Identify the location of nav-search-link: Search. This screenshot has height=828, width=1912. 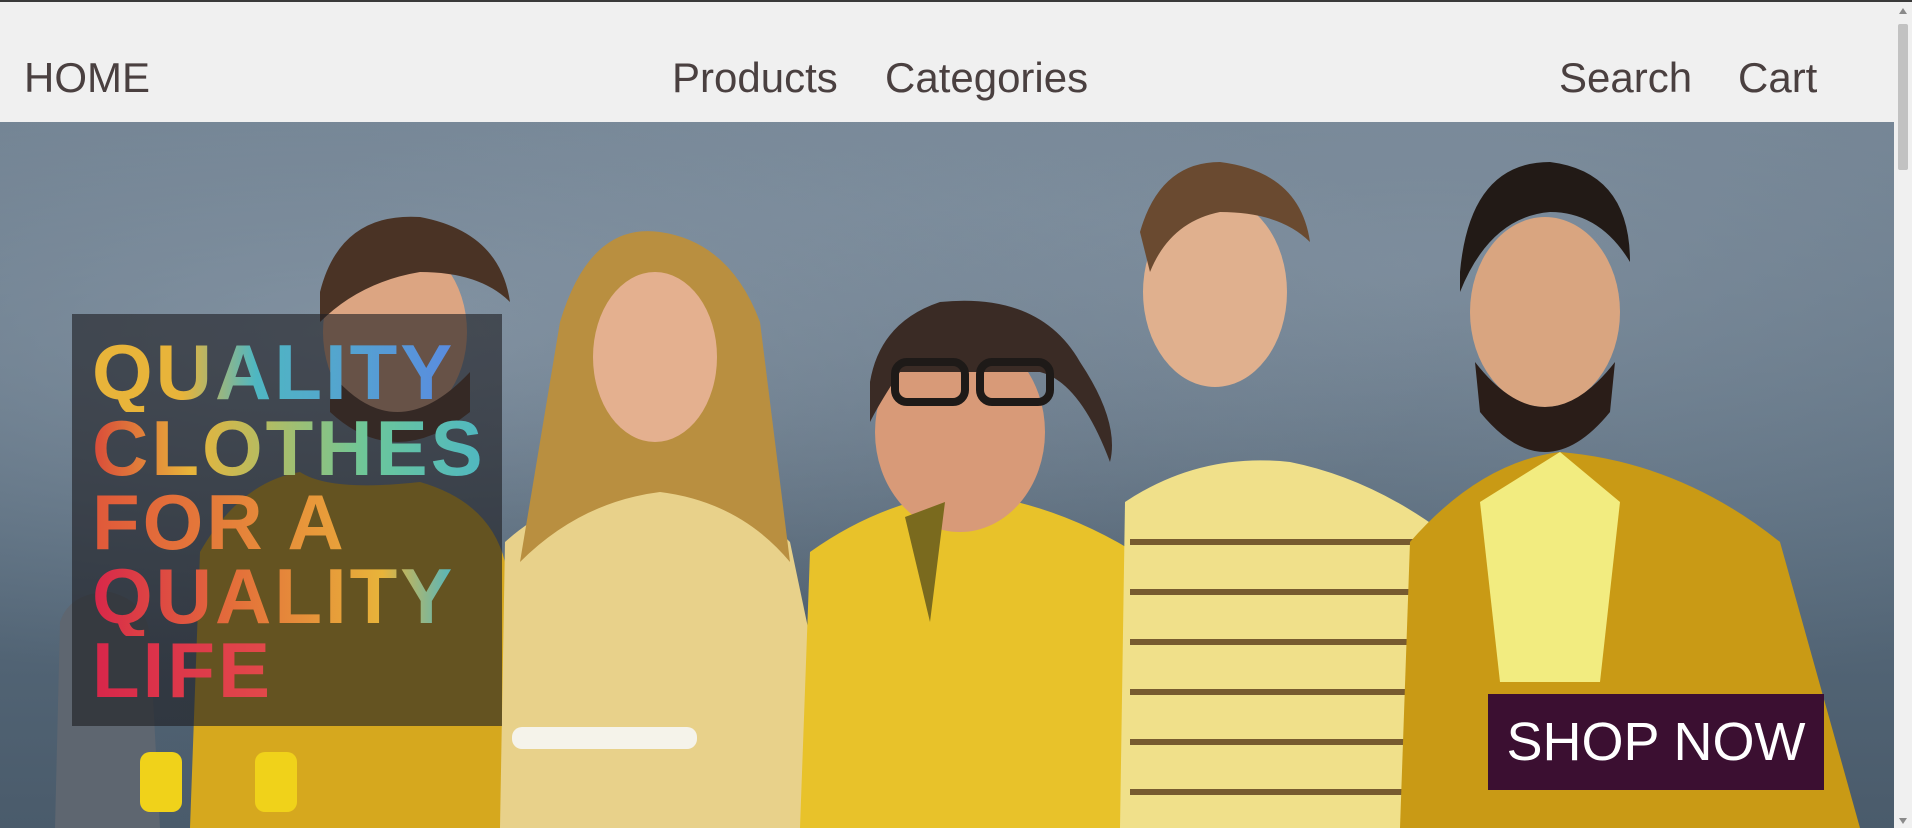
(1625, 78).